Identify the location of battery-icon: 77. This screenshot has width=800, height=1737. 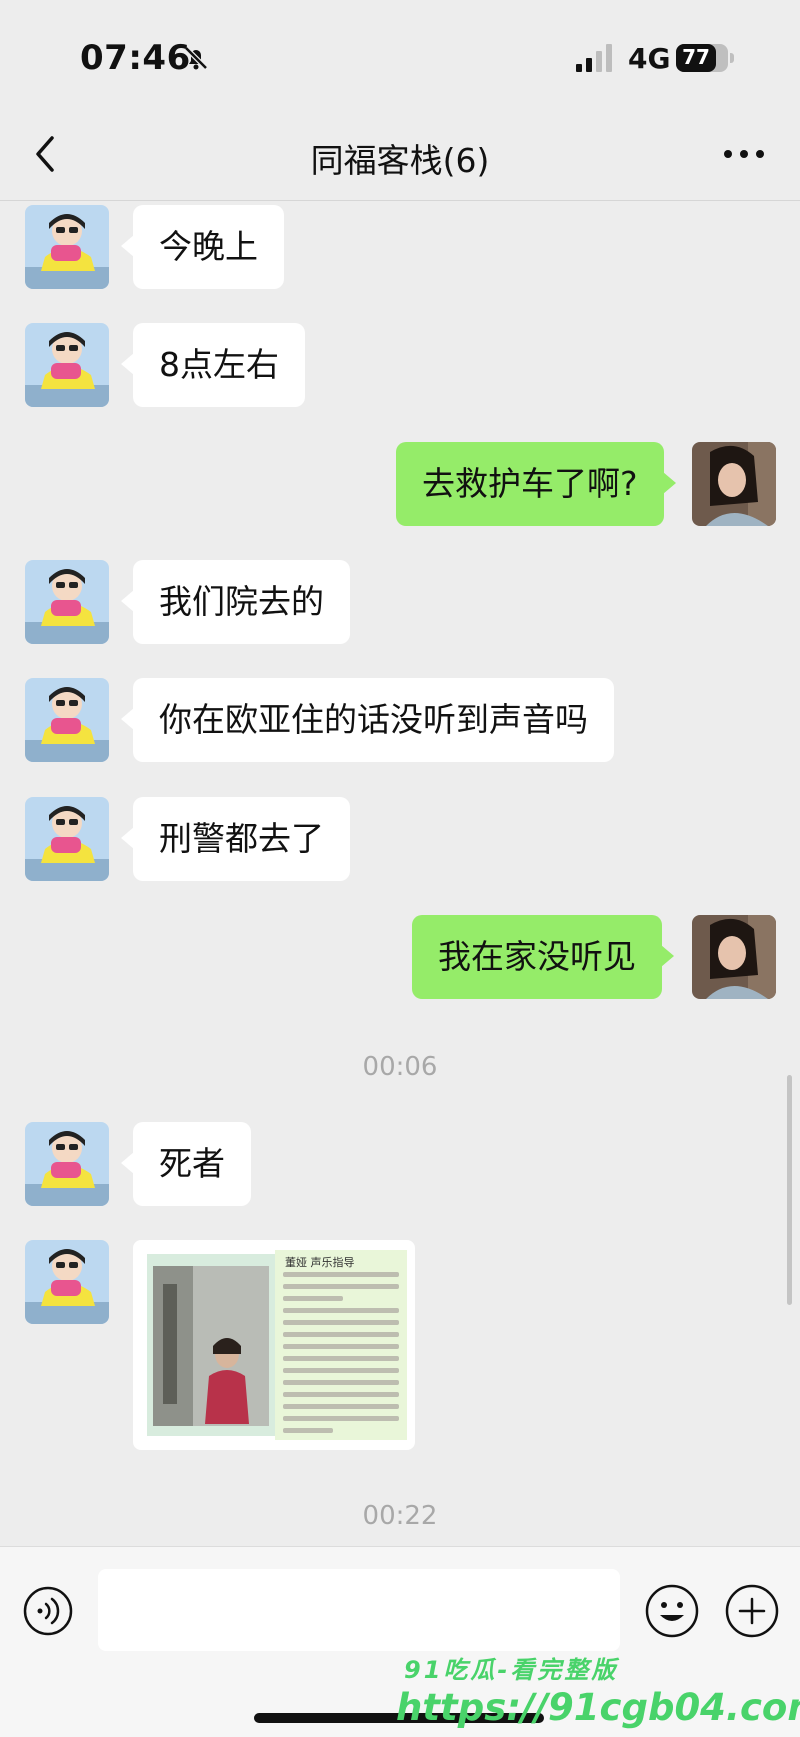
(705, 58).